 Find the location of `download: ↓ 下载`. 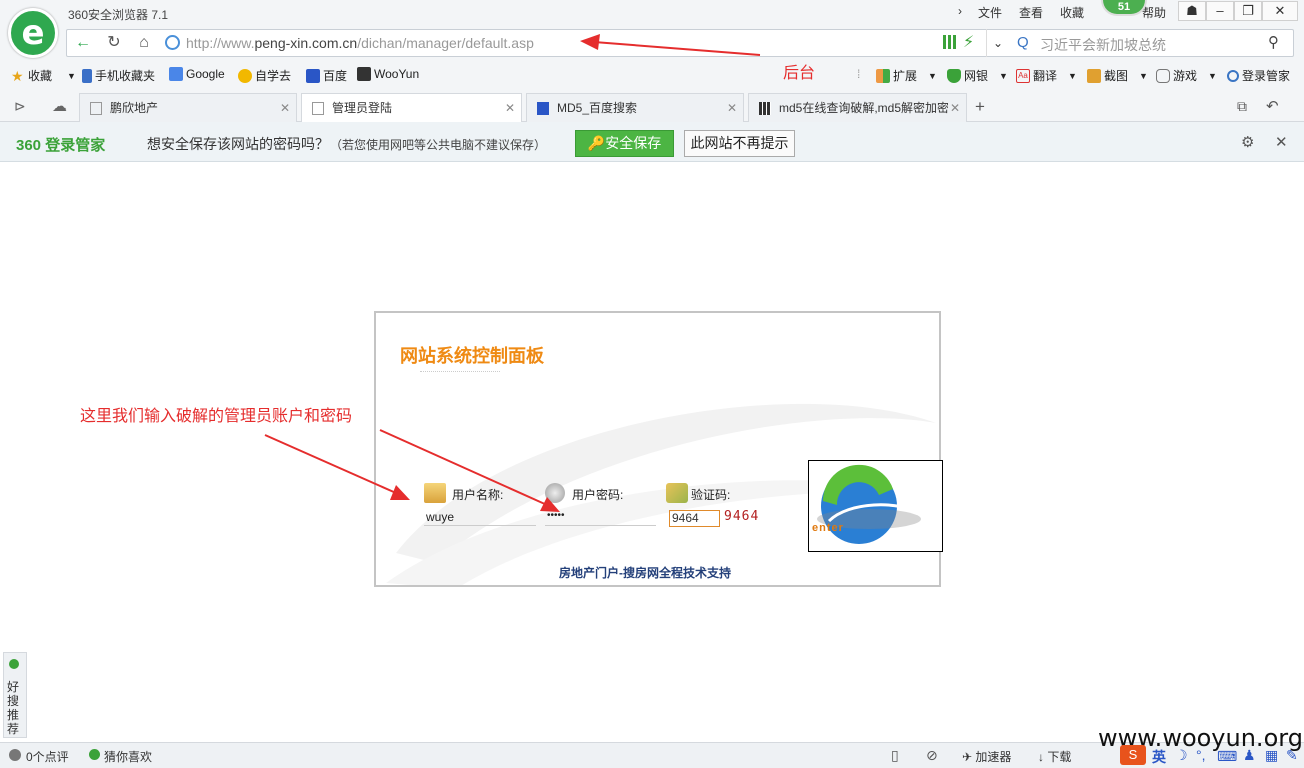

download: ↓ 下载 is located at coordinates (1054, 756).